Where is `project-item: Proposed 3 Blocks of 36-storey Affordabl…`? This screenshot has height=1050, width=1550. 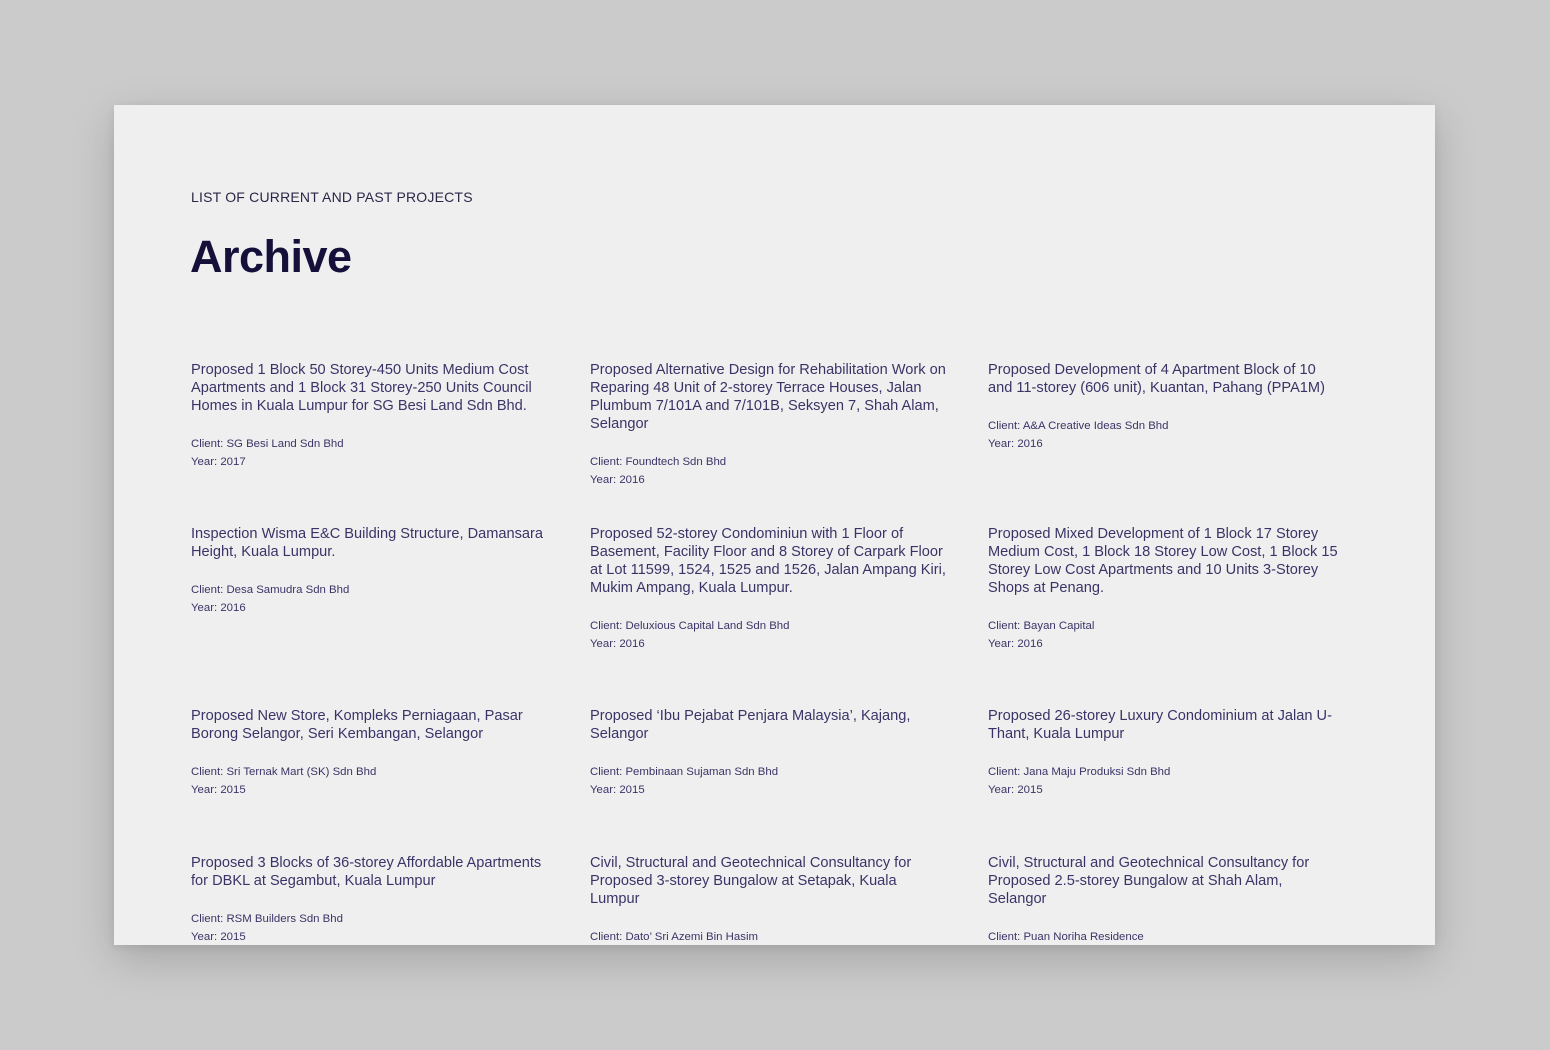 project-item: Proposed 3 Blocks of 36-storey Affordabl… is located at coordinates (369, 899).